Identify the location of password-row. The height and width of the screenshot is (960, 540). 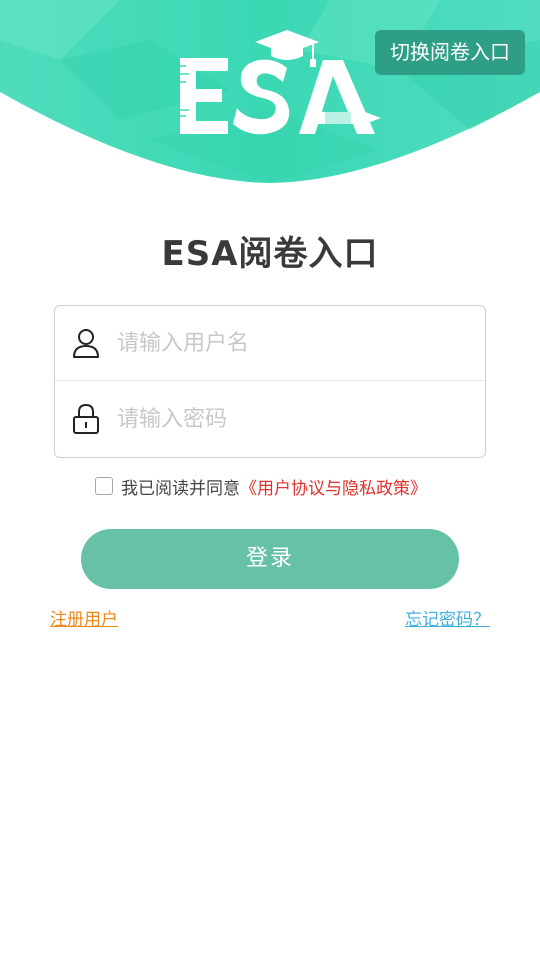
(270, 419).